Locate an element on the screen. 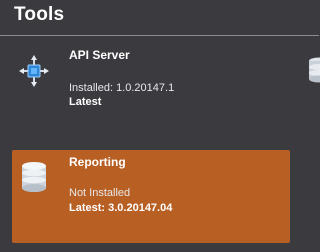 The width and height of the screenshot is (320, 252). api-server-icon is located at coordinates (34, 71).